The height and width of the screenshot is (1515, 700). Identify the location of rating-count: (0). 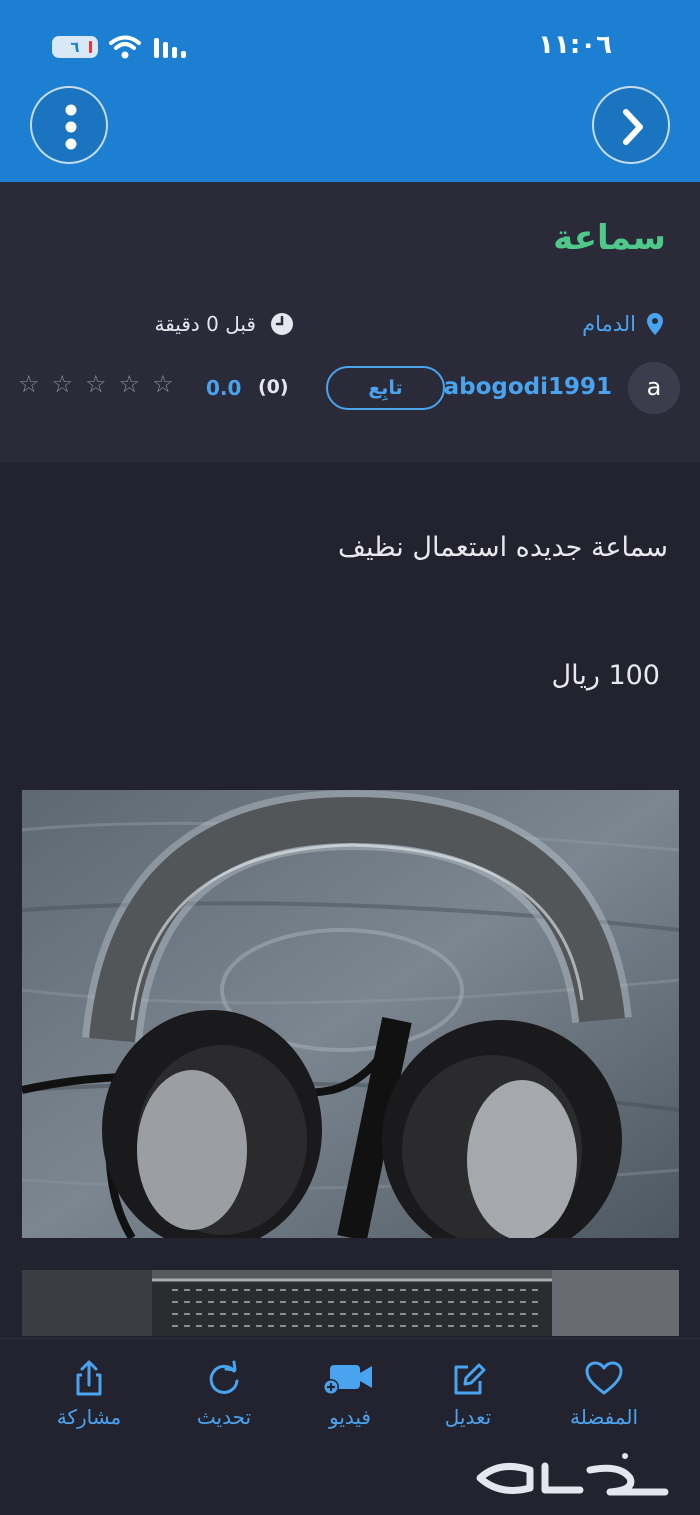
(273, 387).